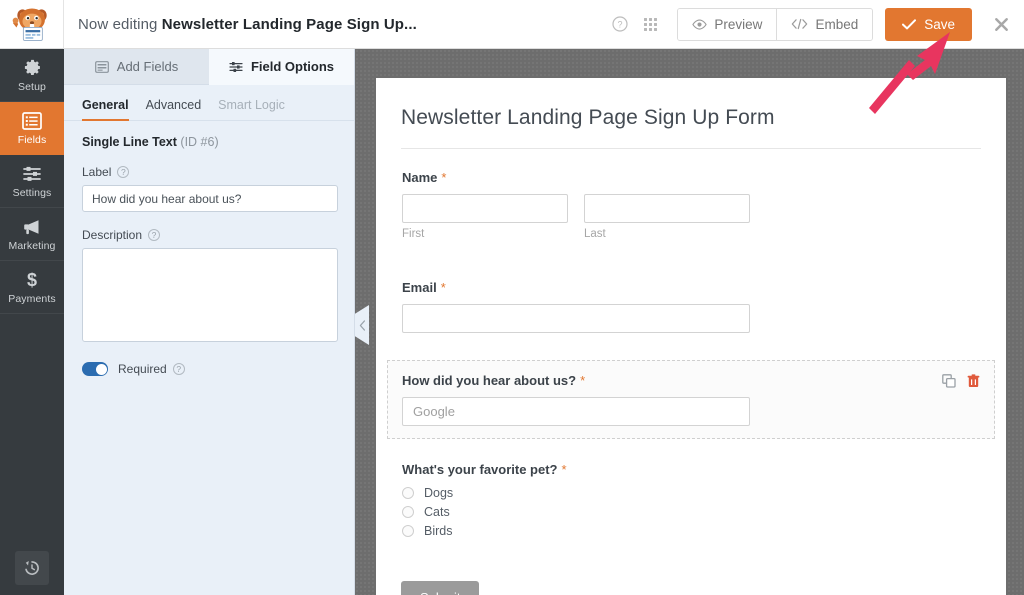  Describe the element at coordinates (95, 369) in the screenshot. I see `required-toggle` at that location.